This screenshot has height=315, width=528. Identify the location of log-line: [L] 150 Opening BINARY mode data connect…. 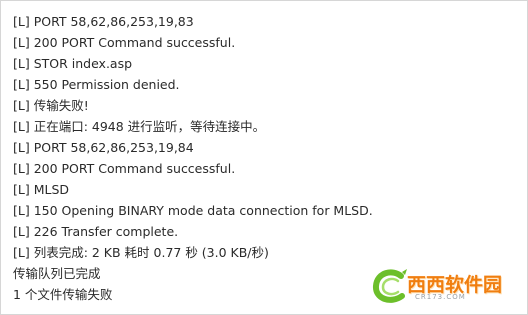
(193, 210).